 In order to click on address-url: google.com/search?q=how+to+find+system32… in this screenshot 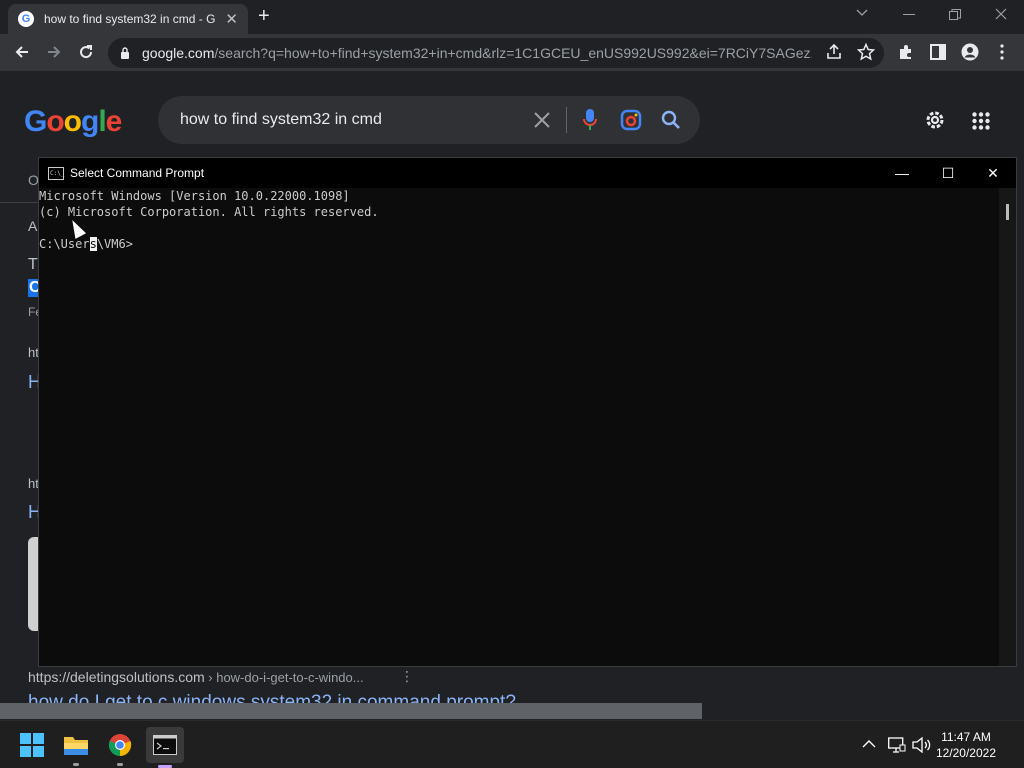, I will do `click(477, 53)`.